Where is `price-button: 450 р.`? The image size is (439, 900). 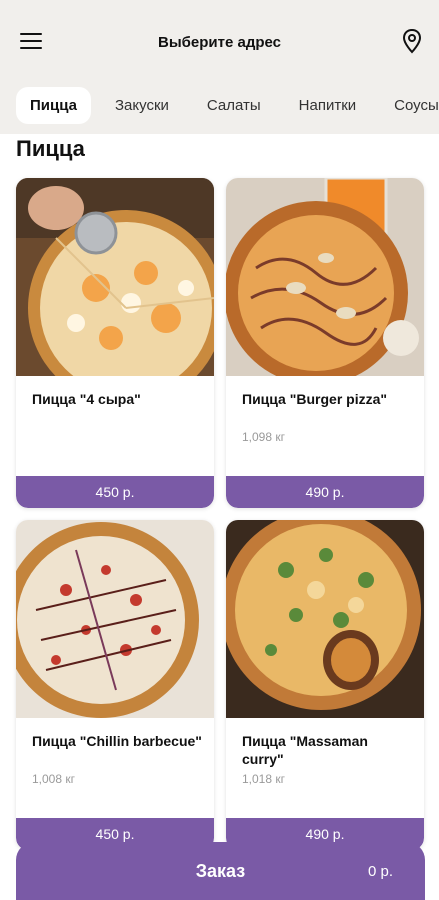 price-button: 450 р. is located at coordinates (115, 492).